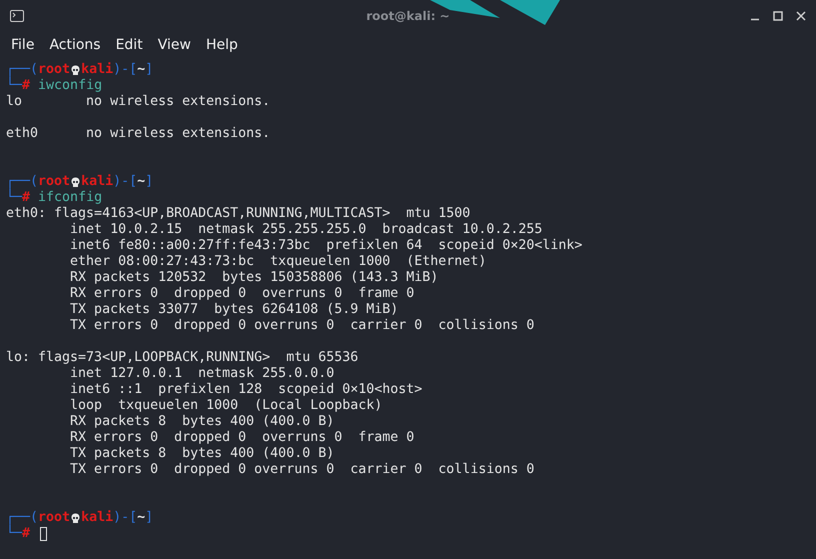 Image resolution: width=816 pixels, height=559 pixels. I want to click on output-line: eth0: flags=4163<UP,BROADCAST,RUNNING,MULTICAST> mtu 1500, so click(238, 214).